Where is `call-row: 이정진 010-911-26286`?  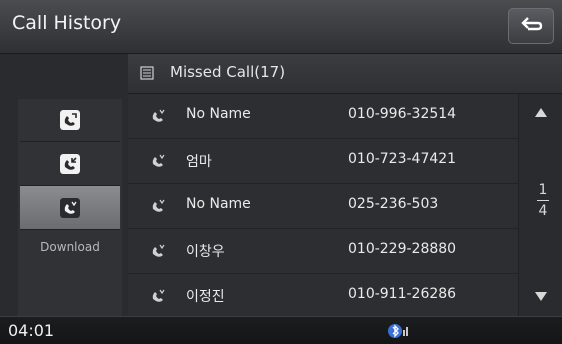
call-row: 이정진 010-911-26286 is located at coordinates (323, 296).